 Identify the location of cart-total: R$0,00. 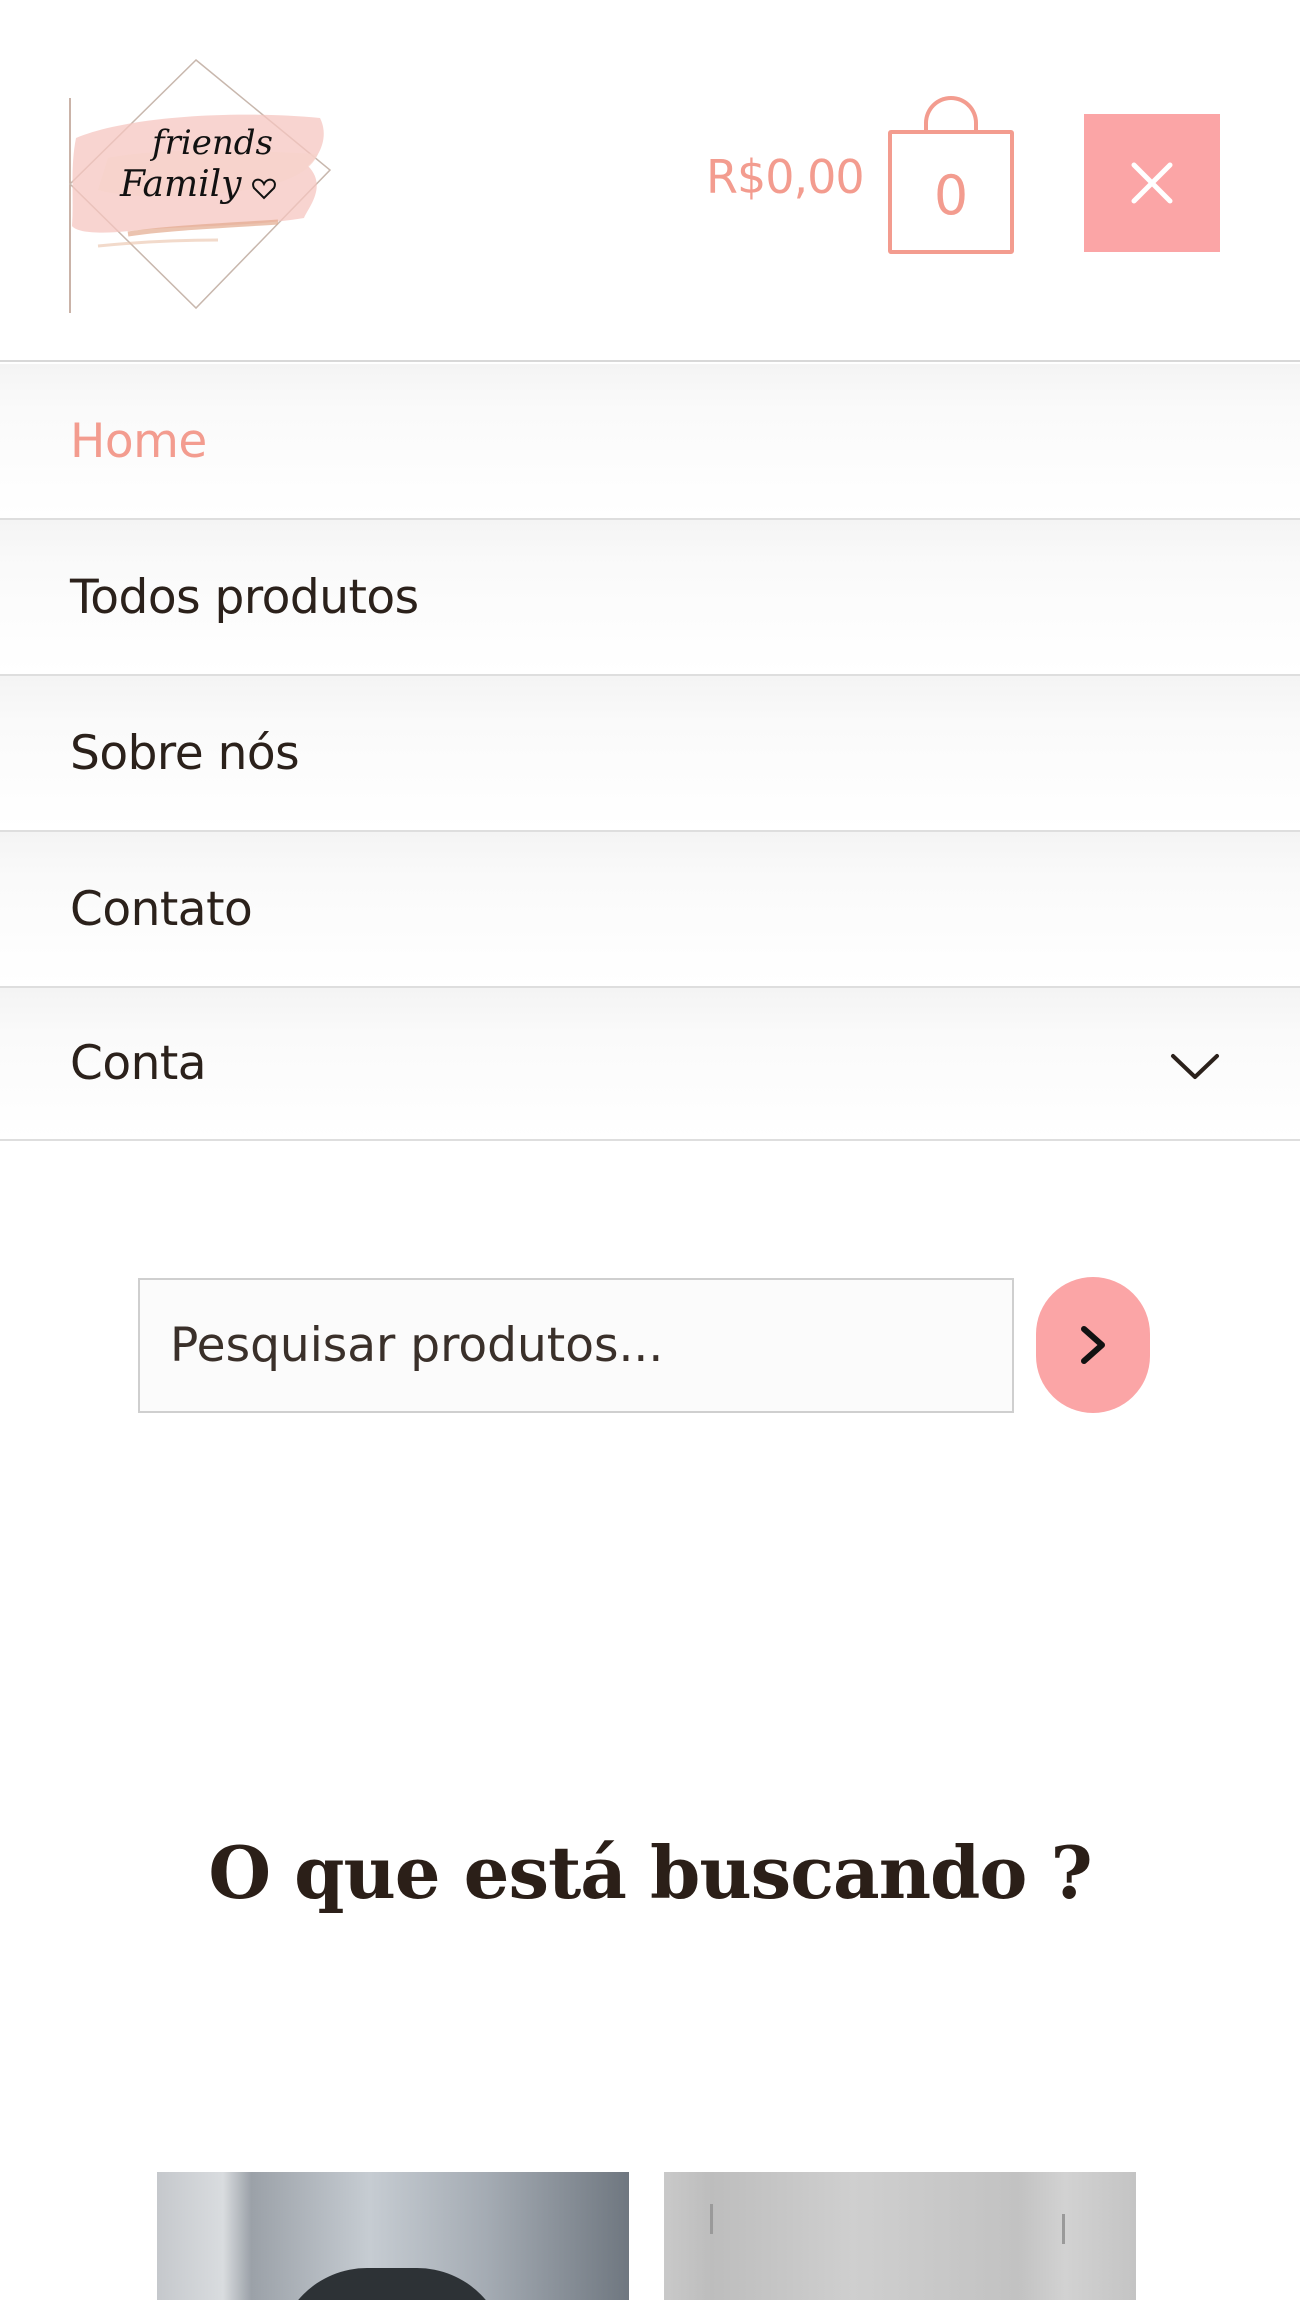
(785, 177).